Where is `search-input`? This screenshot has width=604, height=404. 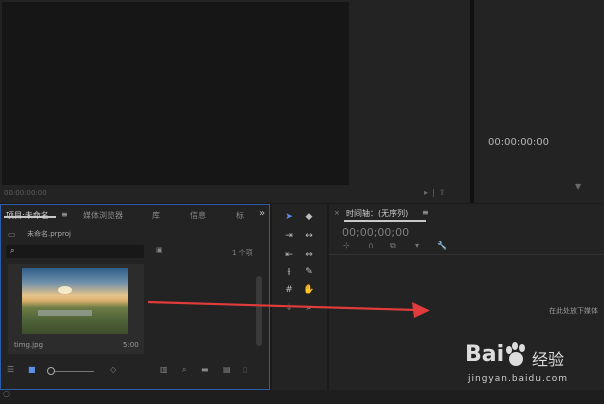
search-input is located at coordinates (75, 251).